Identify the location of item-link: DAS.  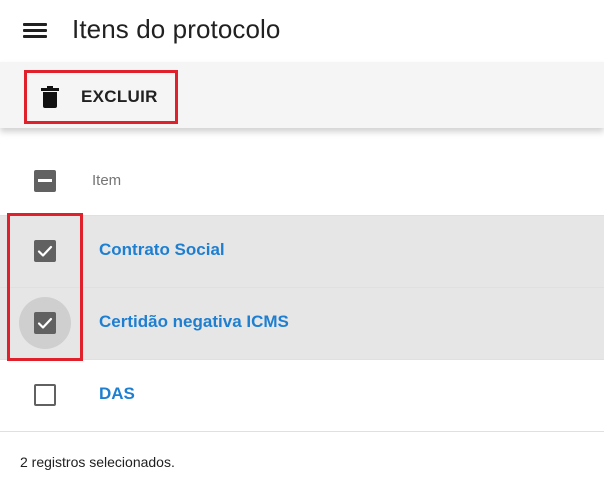
(117, 394).